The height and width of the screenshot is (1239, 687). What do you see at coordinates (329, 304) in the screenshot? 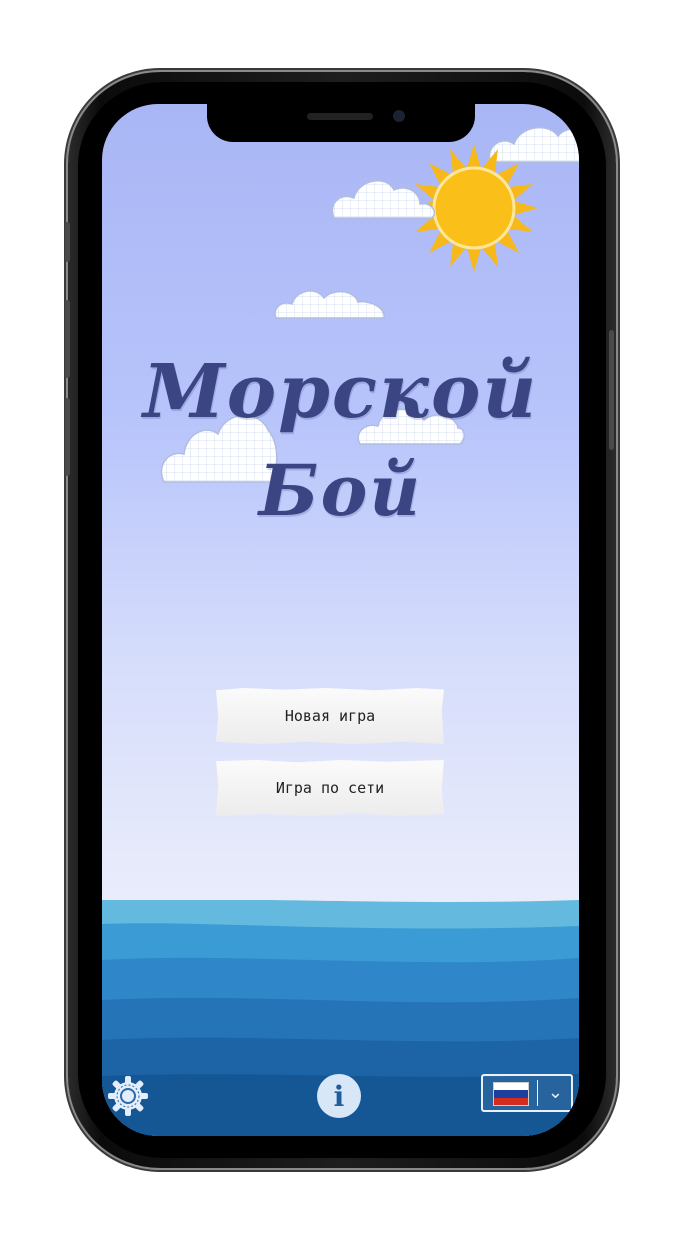
I see `cloud-middle` at bounding box center [329, 304].